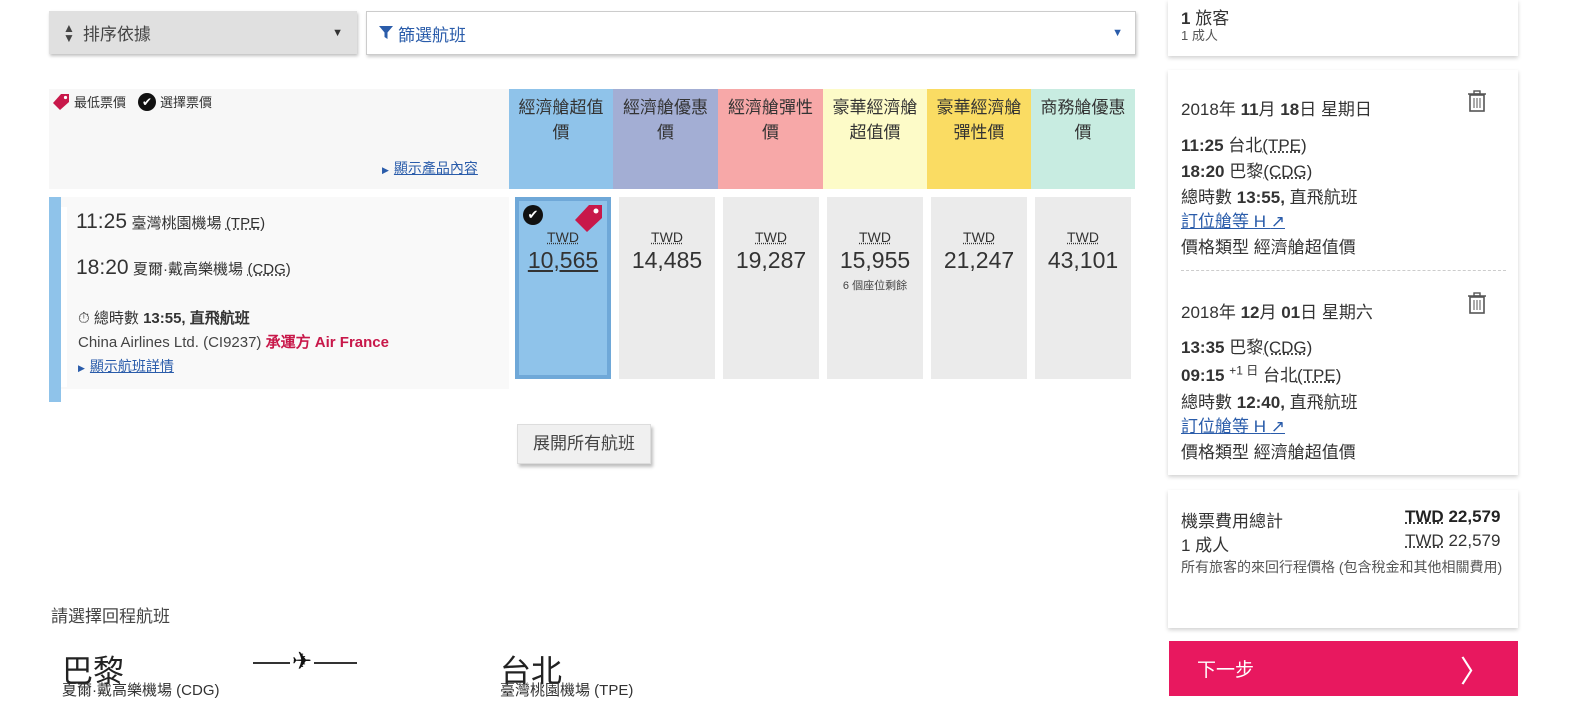 The height and width of the screenshot is (721, 1571). Describe the element at coordinates (563, 288) in the screenshot. I see `fare-cell-economy-saver: ✔ TWD 10,565` at that location.